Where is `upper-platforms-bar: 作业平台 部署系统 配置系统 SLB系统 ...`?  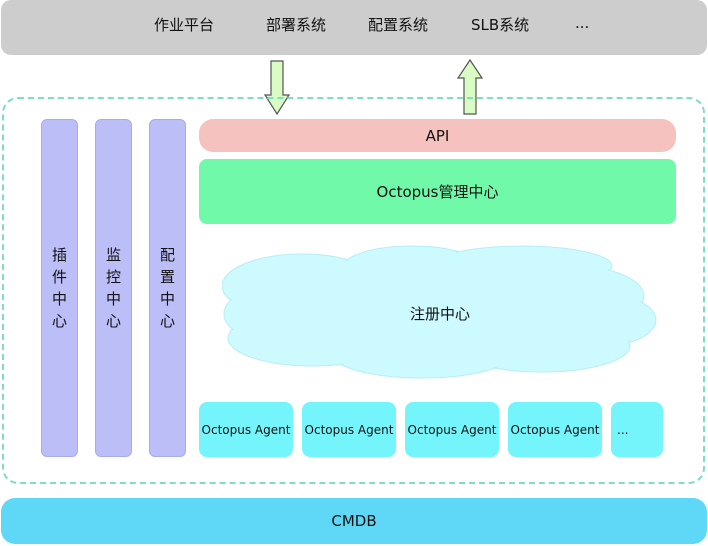 upper-platforms-bar: 作业平台 部署系统 配置系统 SLB系统 ... is located at coordinates (354, 27).